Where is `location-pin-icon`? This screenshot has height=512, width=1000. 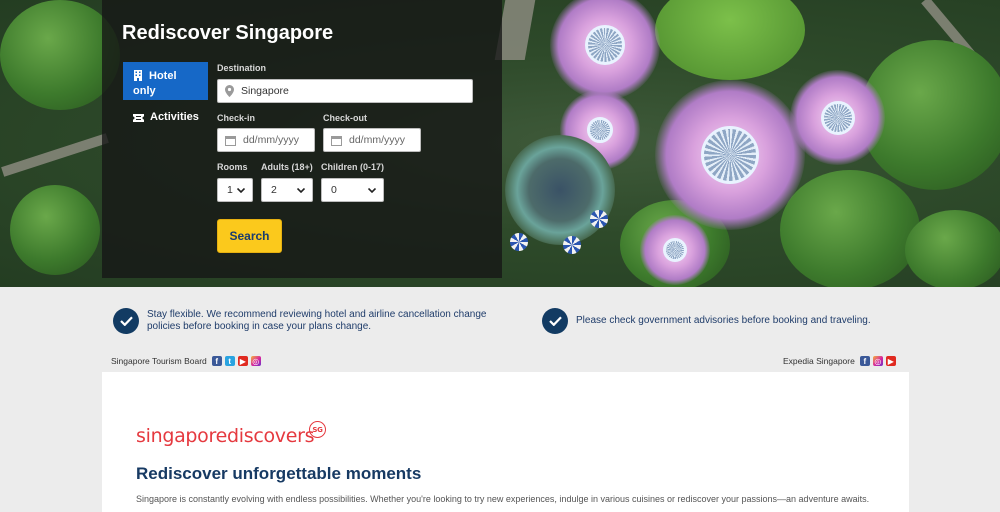 location-pin-icon is located at coordinates (229, 91).